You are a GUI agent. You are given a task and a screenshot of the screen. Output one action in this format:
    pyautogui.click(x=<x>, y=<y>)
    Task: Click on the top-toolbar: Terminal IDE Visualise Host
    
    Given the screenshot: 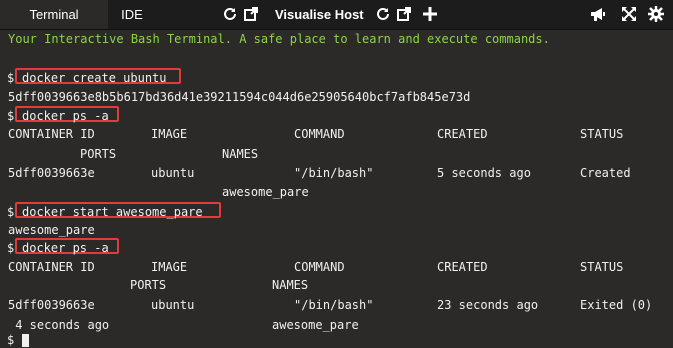 What is the action you would take?
    pyautogui.click(x=336, y=15)
    